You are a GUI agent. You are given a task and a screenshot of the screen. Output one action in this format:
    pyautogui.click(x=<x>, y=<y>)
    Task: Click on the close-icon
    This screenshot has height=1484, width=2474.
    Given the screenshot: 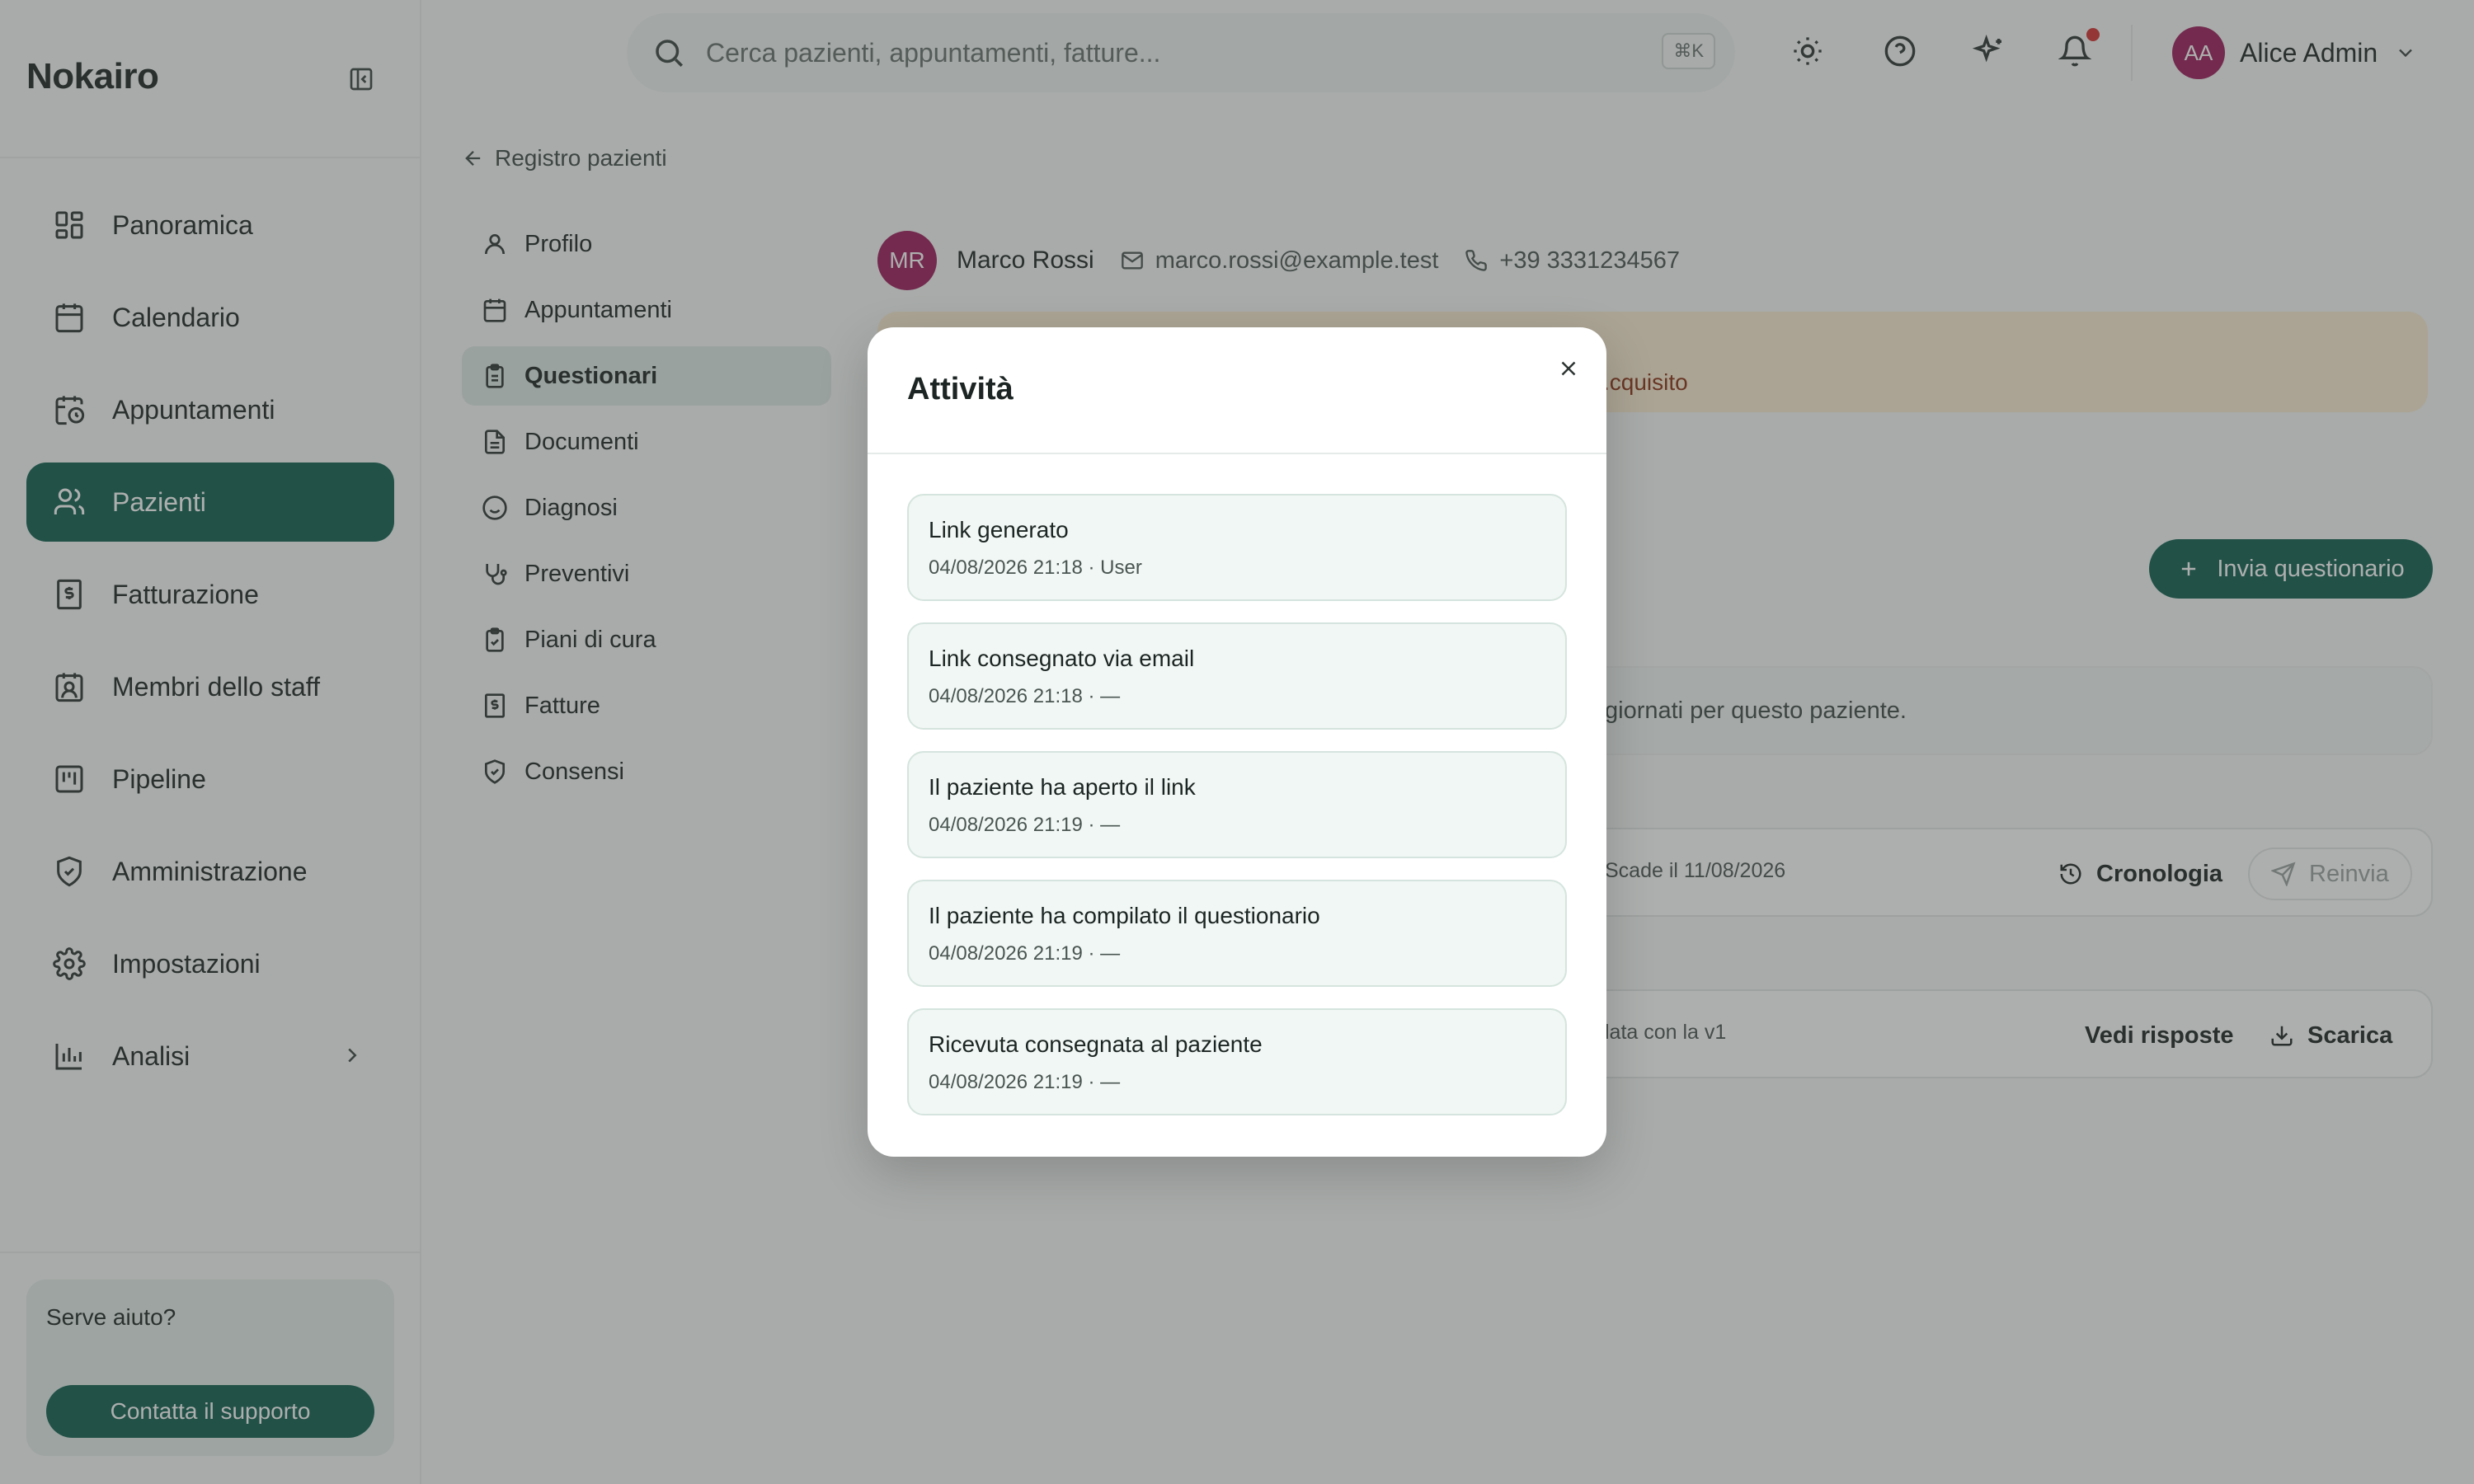 What is the action you would take?
    pyautogui.click(x=1568, y=368)
    